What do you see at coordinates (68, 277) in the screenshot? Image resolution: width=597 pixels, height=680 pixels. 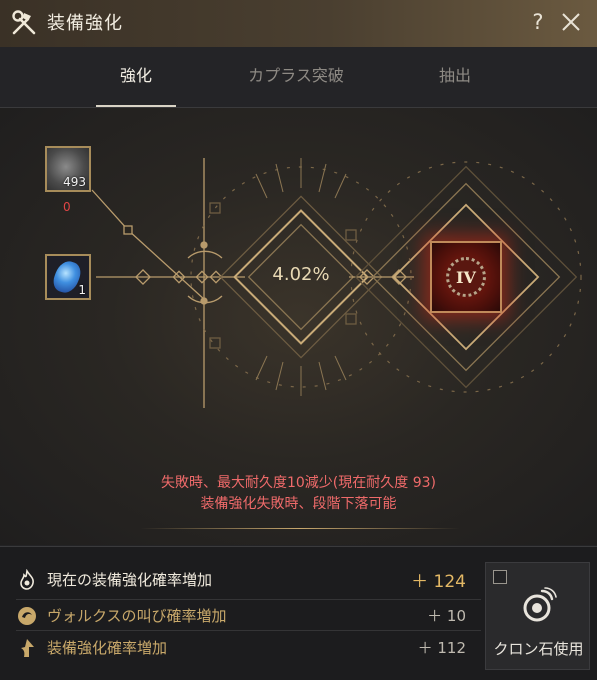 I see `crystal-slot: 1` at bounding box center [68, 277].